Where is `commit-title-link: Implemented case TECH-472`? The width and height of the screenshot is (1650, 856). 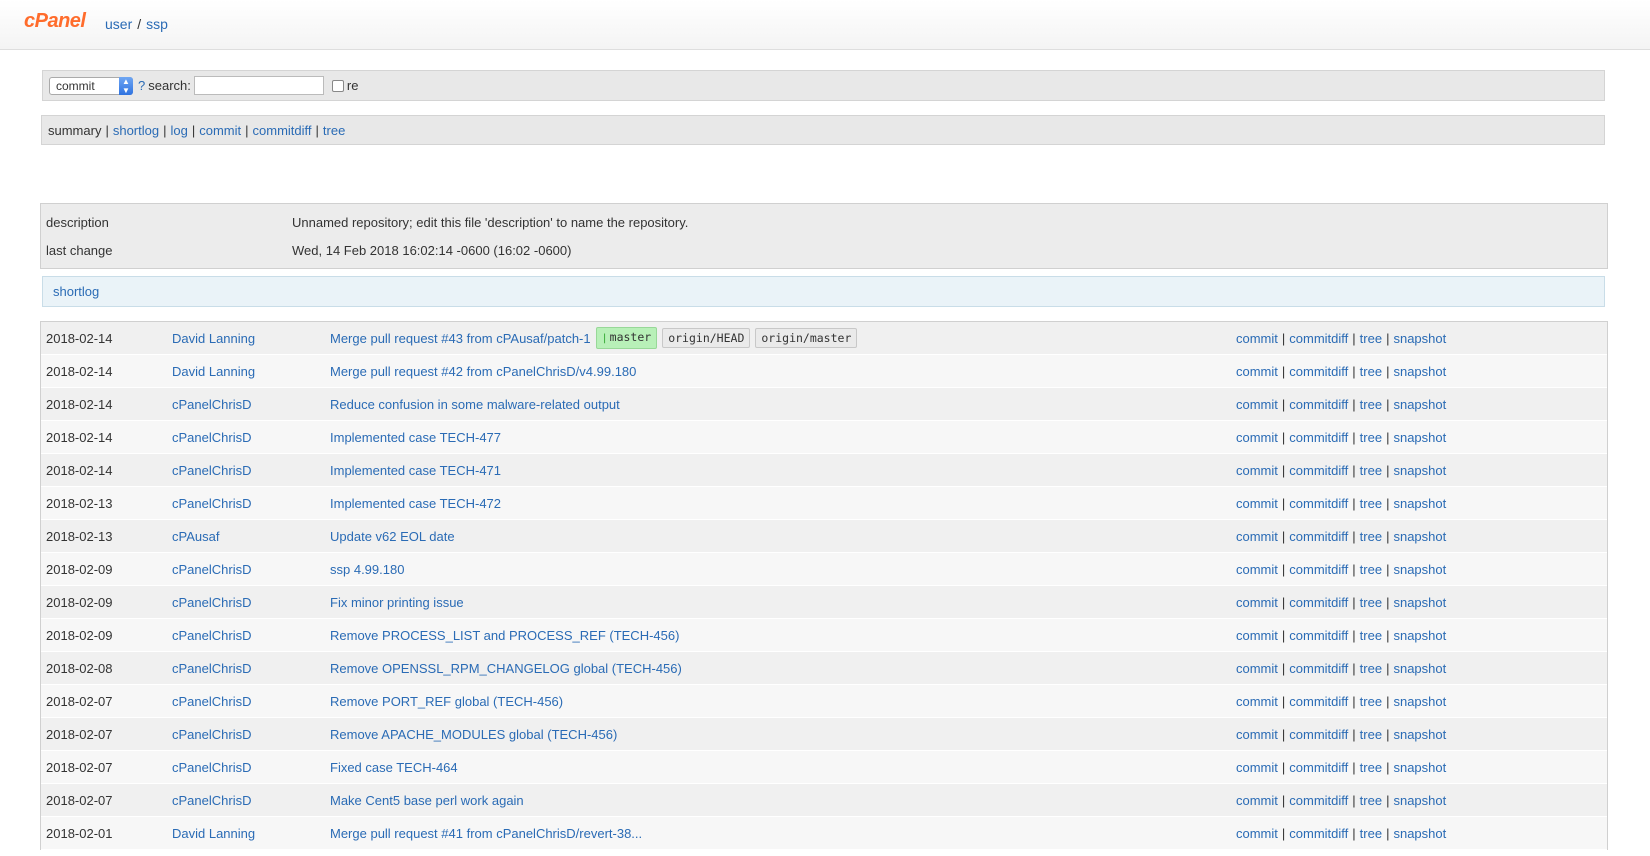 commit-title-link: Implemented case TECH-472 is located at coordinates (415, 503).